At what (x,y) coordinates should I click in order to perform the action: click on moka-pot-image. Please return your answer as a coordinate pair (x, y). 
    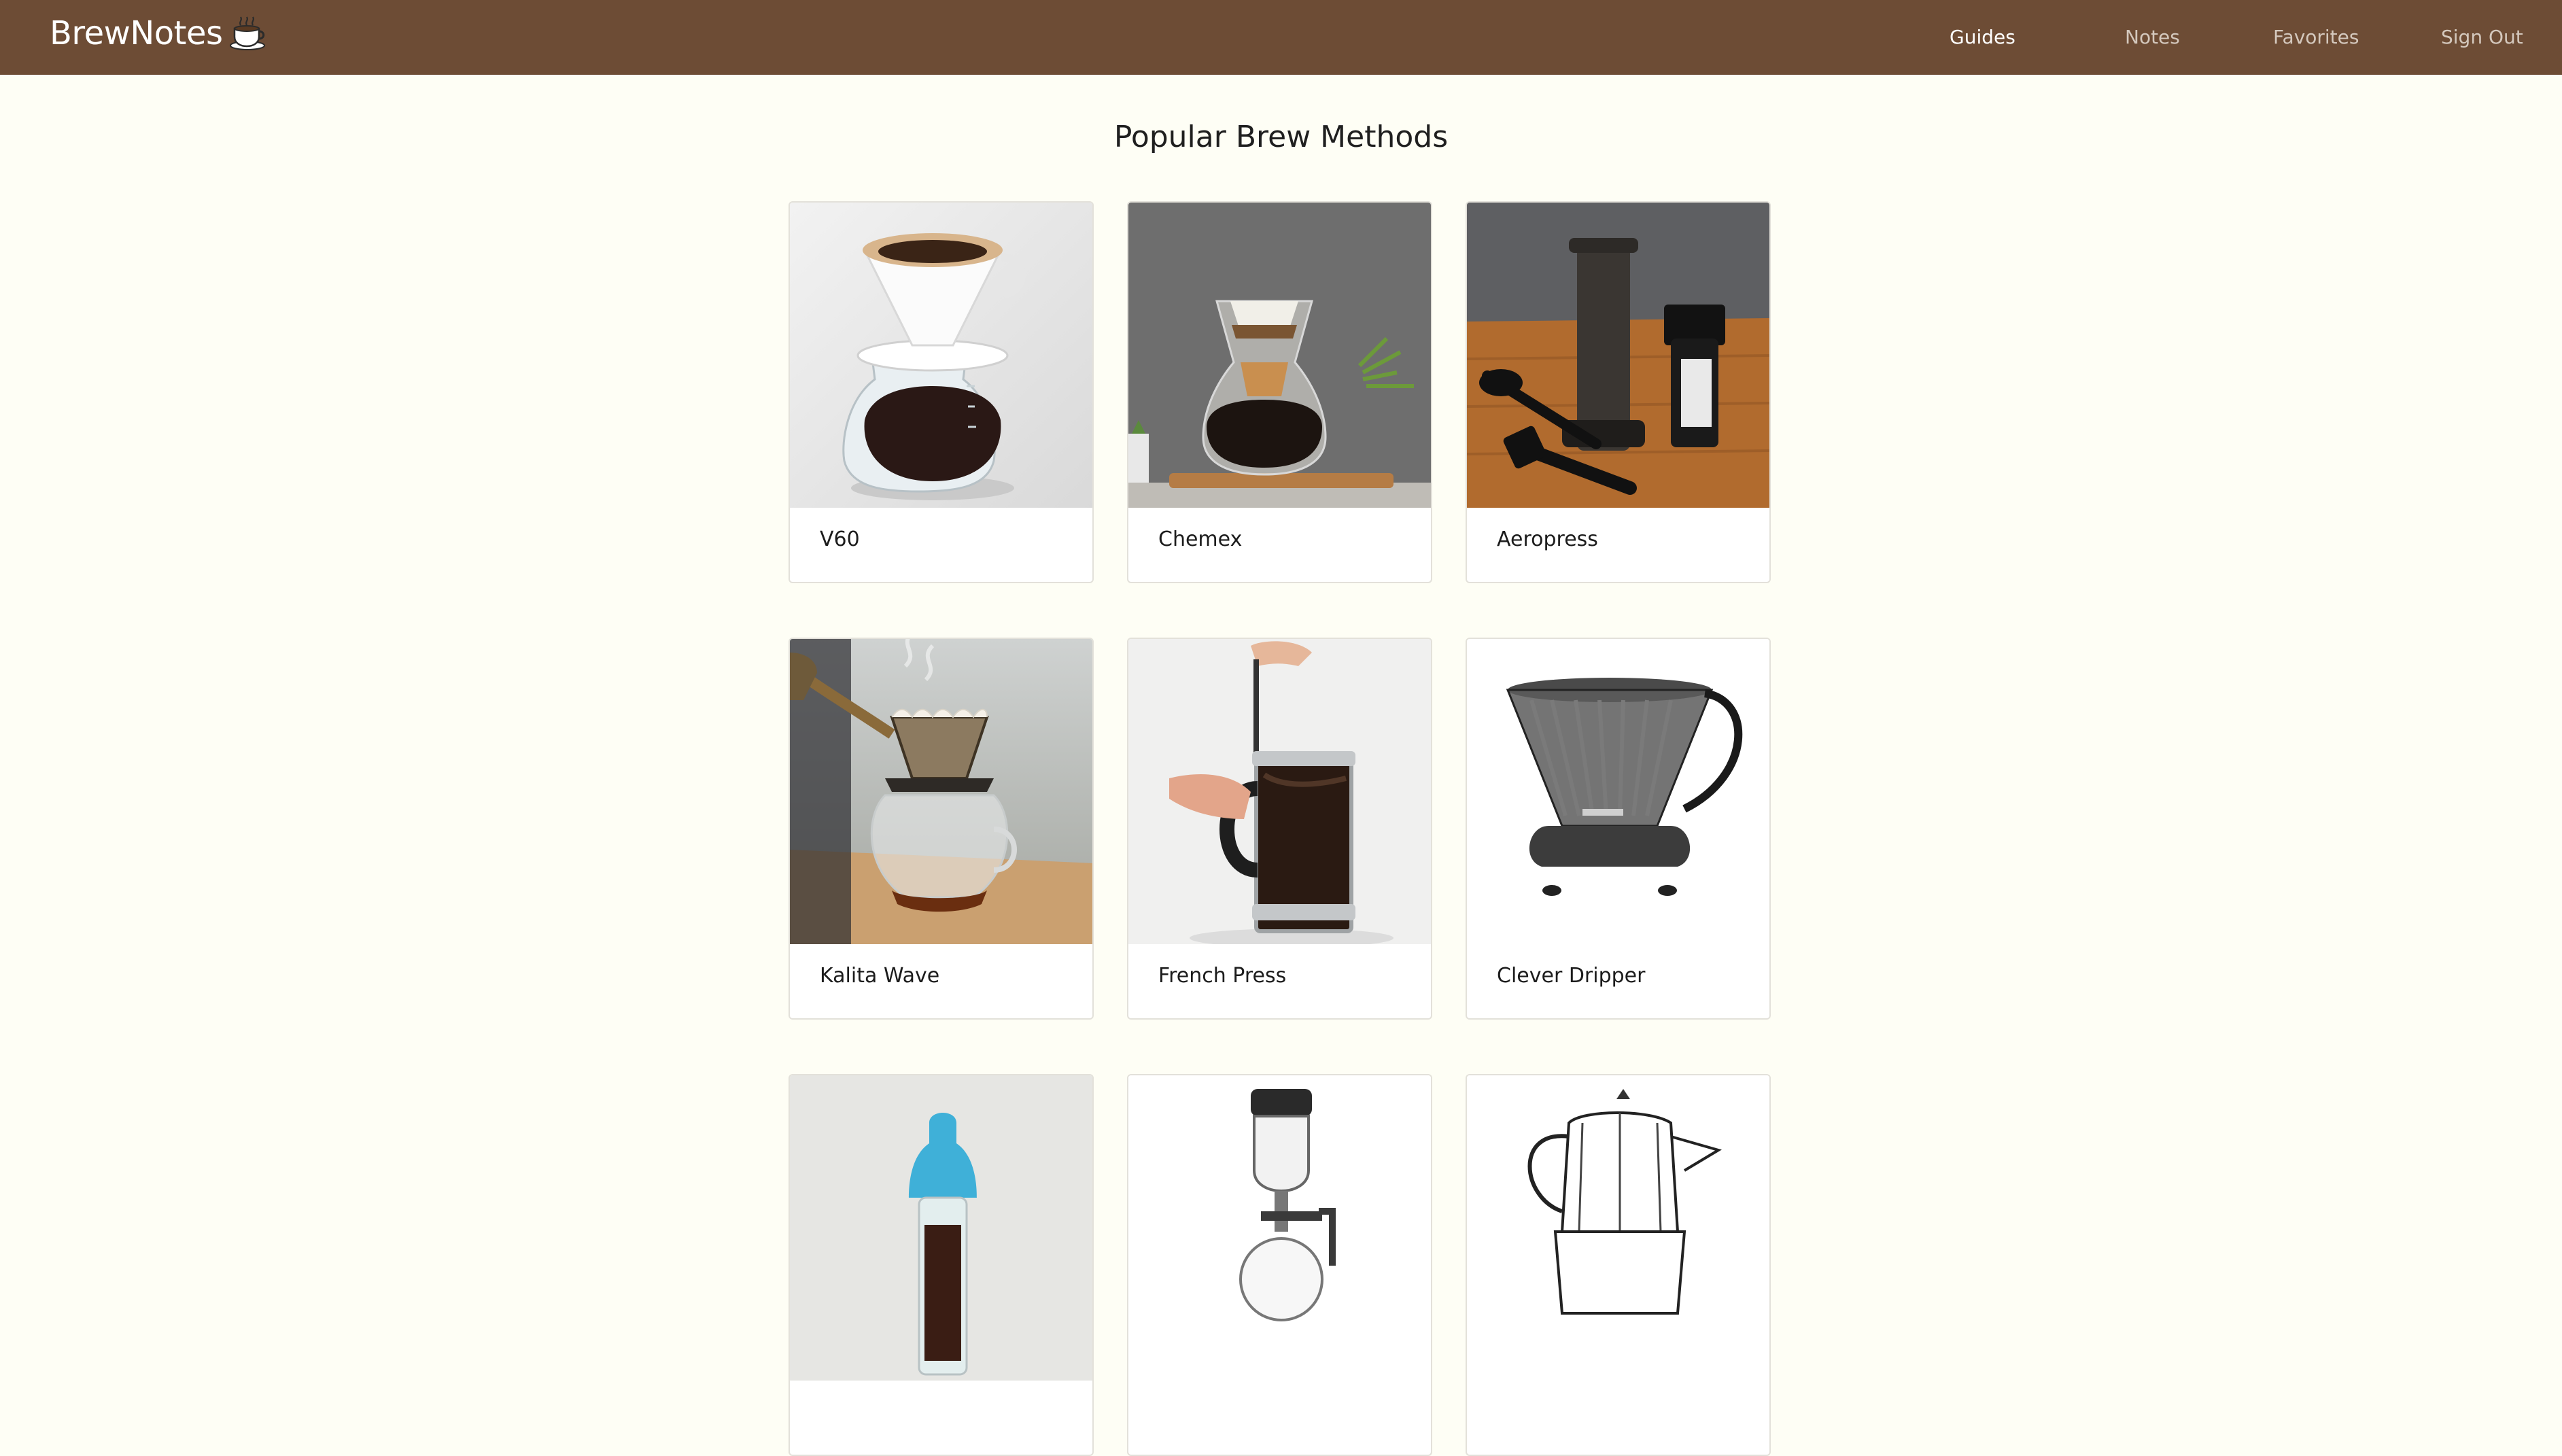
    Looking at the image, I should click on (1618, 1228).